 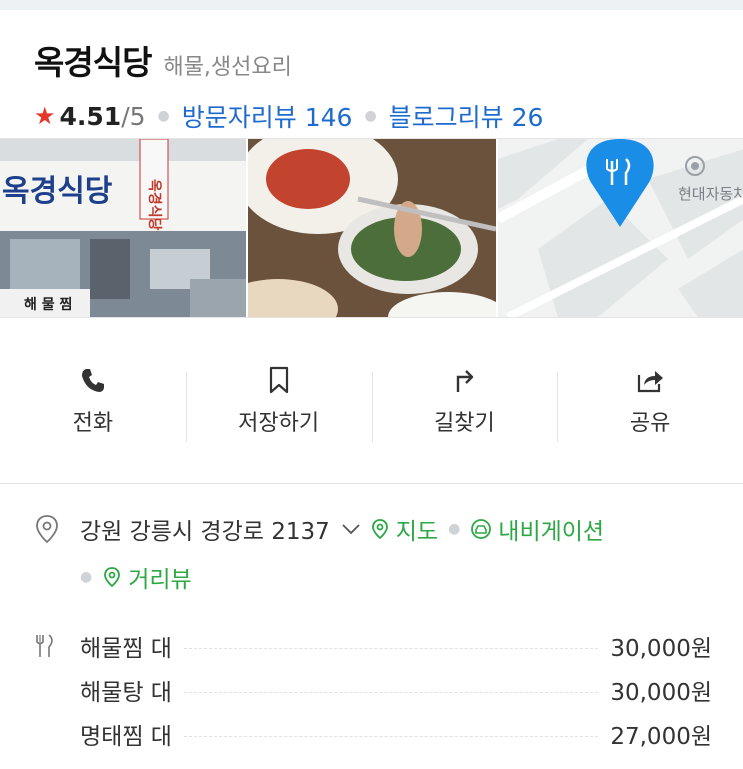 I want to click on section-divider, so click(x=371, y=483).